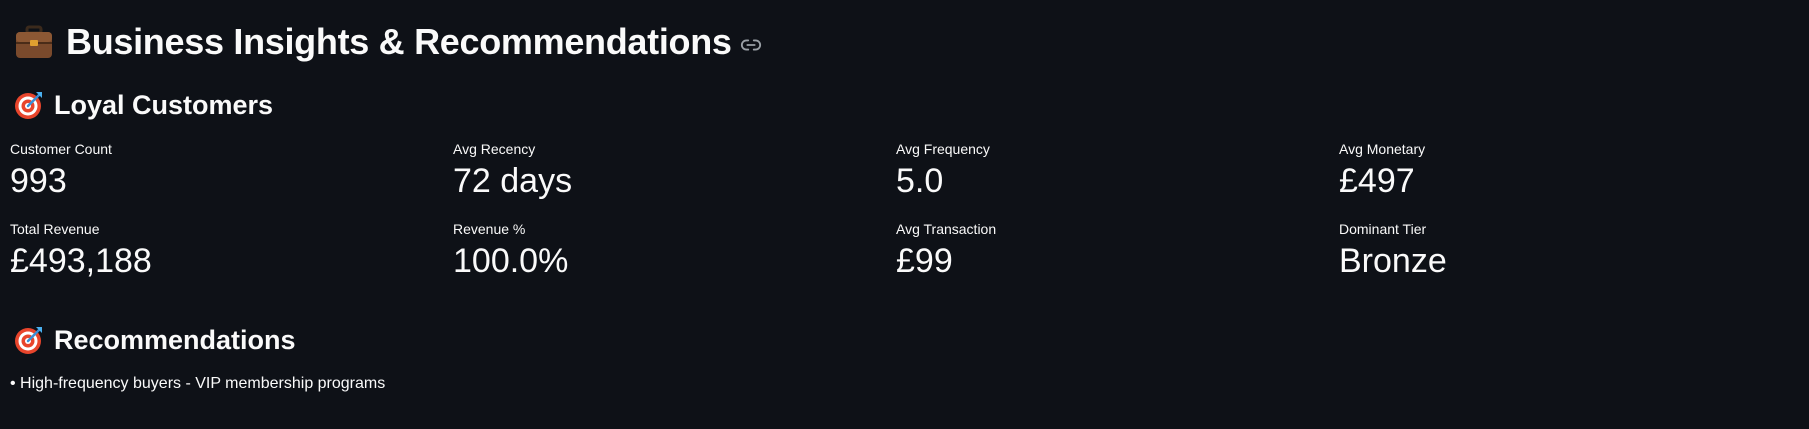 This screenshot has width=1809, height=429. Describe the element at coordinates (231, 251) in the screenshot. I see `metric-total-revenue: Total Revenue £493,188` at that location.